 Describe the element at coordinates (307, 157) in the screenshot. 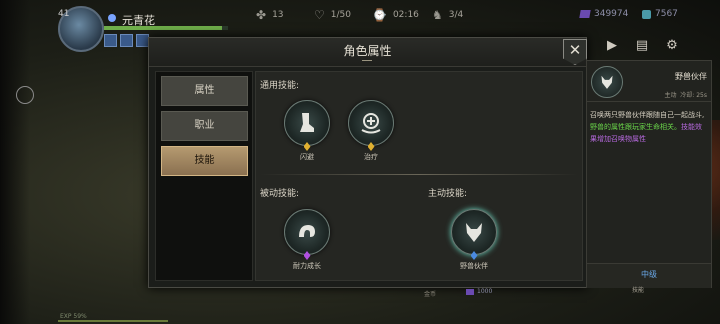

I see `skill-name: 闪避` at that location.